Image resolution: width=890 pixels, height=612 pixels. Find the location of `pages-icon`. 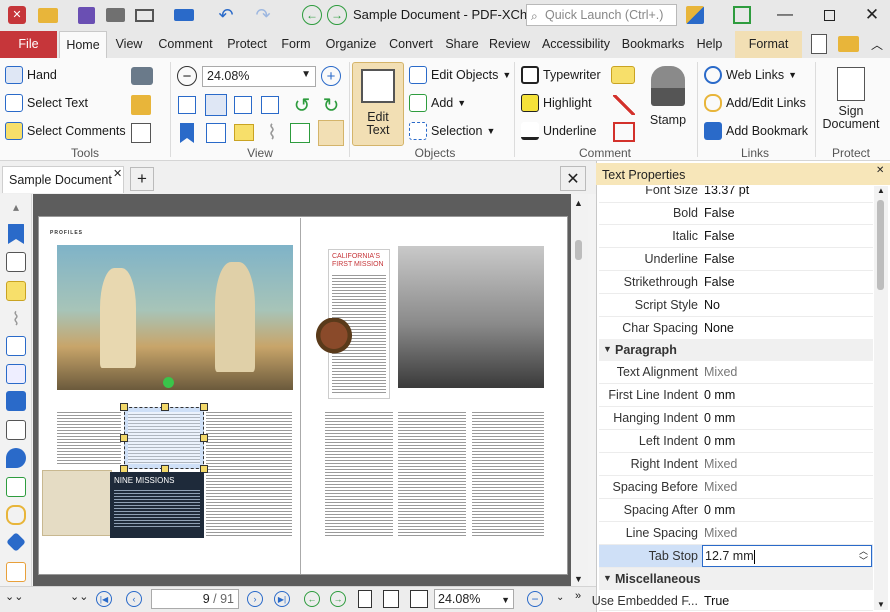

pages-icon is located at coordinates (216, 133).